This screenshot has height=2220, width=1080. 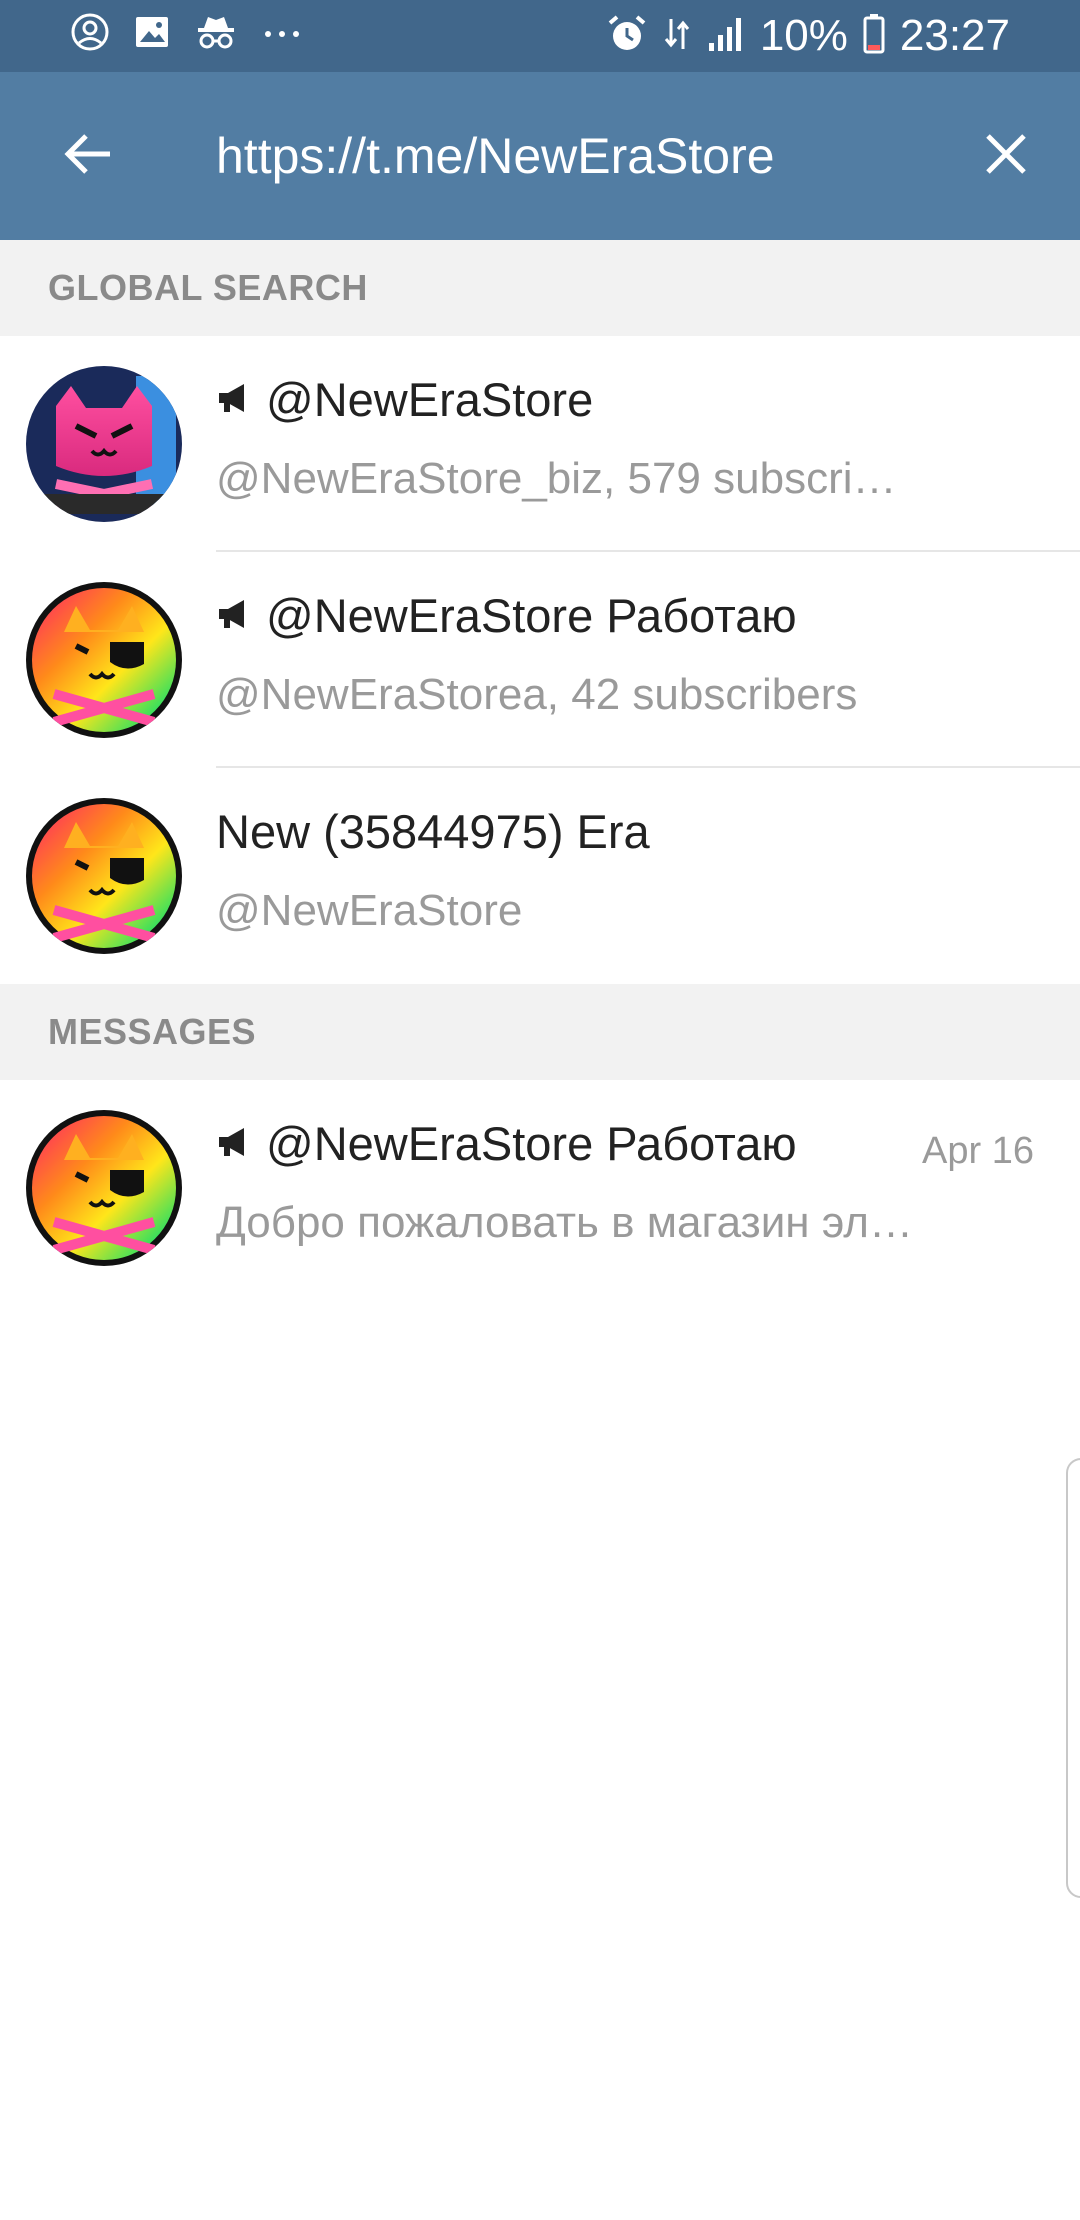 What do you see at coordinates (430, 399) in the screenshot?
I see `result-title-text: @NewEraStore` at bounding box center [430, 399].